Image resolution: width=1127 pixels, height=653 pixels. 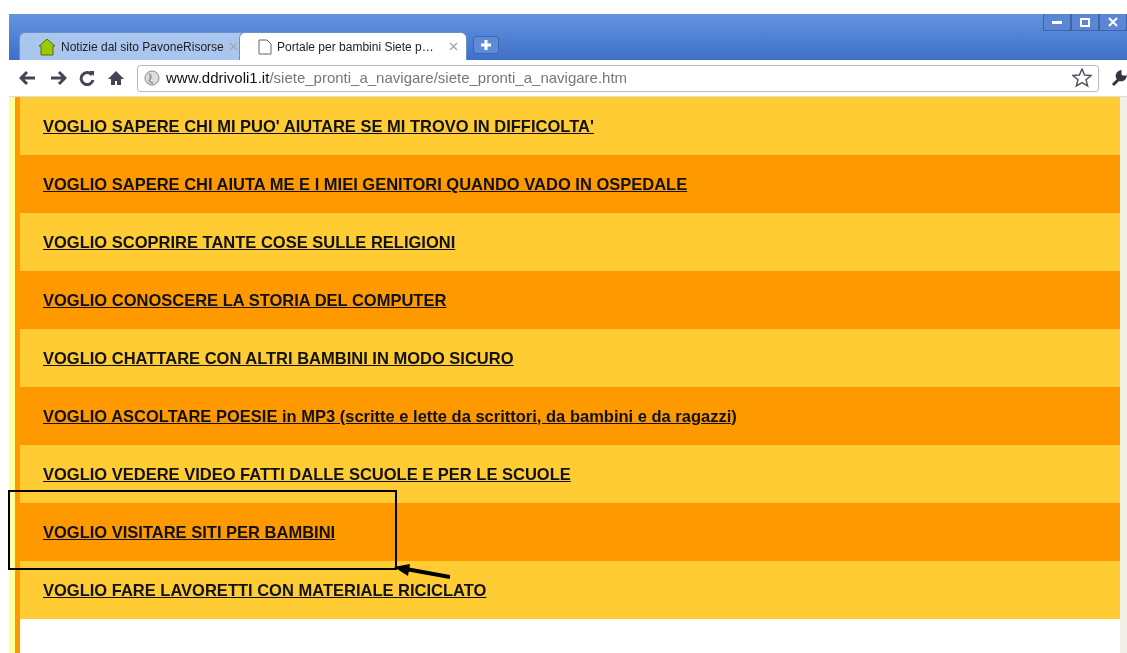 What do you see at coordinates (307, 474) in the screenshot?
I see `menu-link: VOGLIO VEDERE VIDEO FATTI DALLE SCUOLE E PER LE SCUOLE` at bounding box center [307, 474].